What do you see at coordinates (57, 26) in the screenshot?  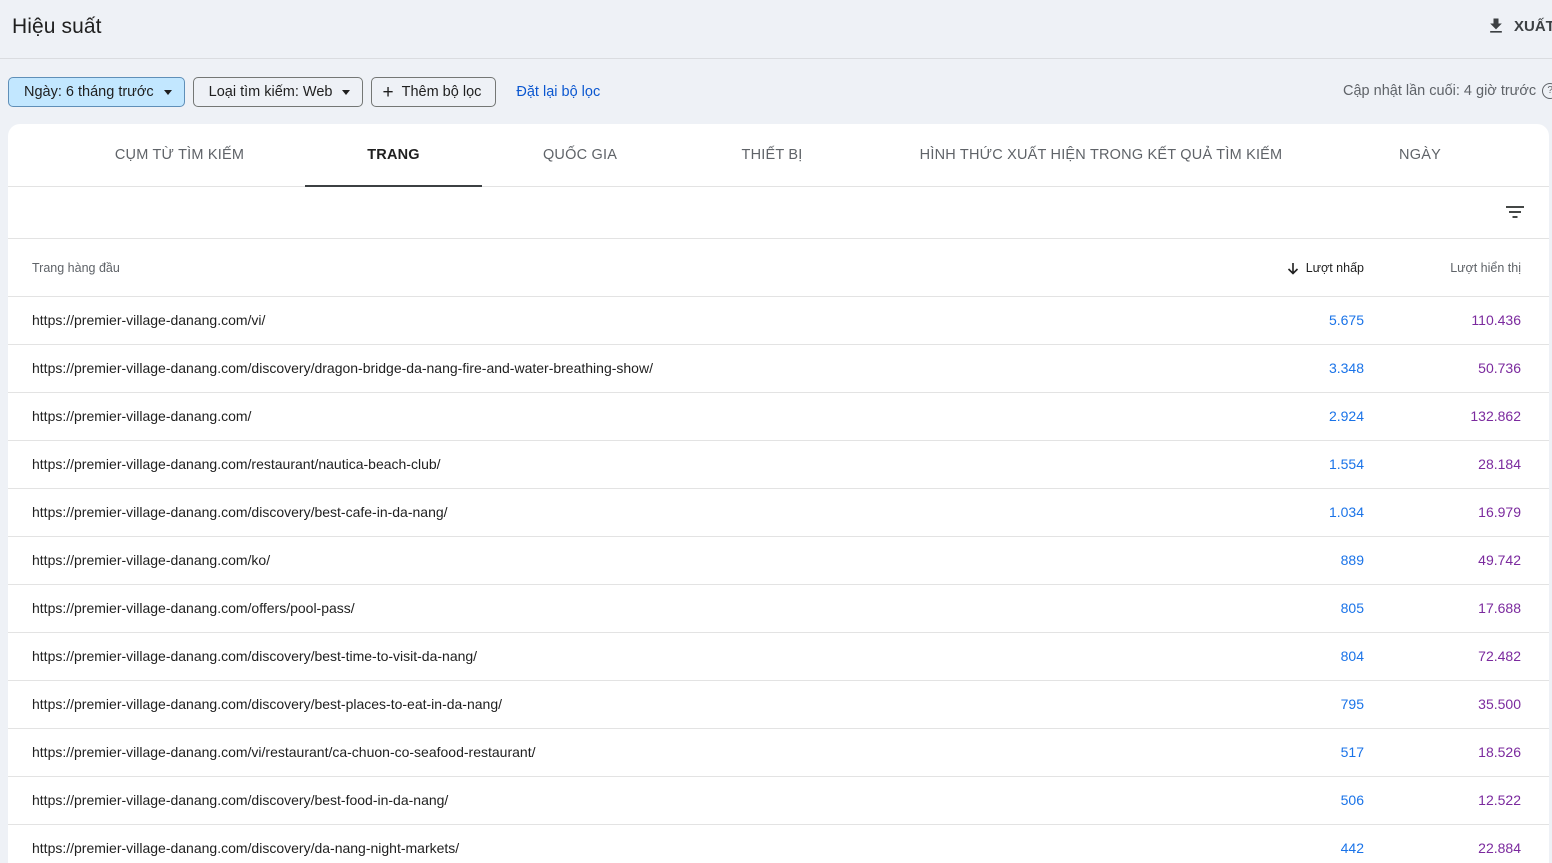 I see `page-title: Hiệu suất` at bounding box center [57, 26].